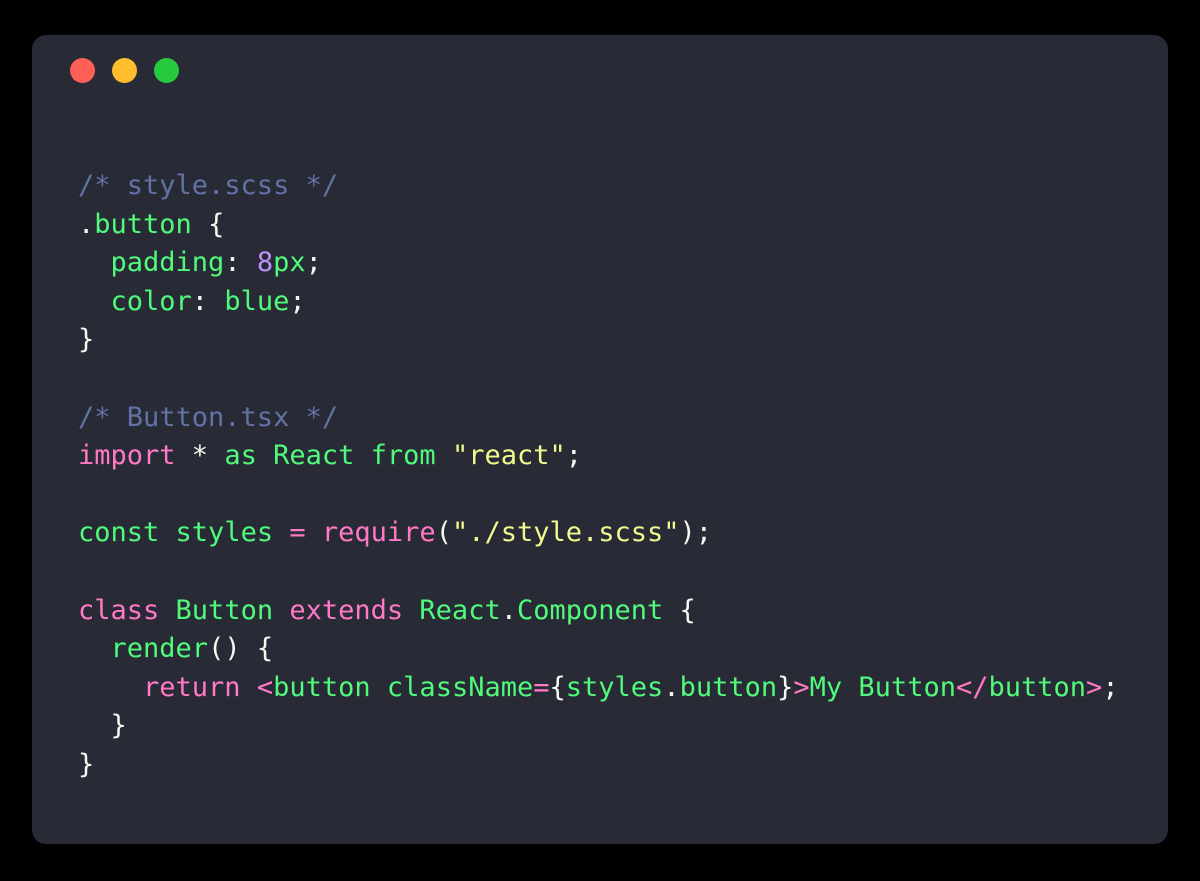 The width and height of the screenshot is (1200, 881). Describe the element at coordinates (208, 417) in the screenshot. I see `code-token: /* Button.tsx */` at that location.